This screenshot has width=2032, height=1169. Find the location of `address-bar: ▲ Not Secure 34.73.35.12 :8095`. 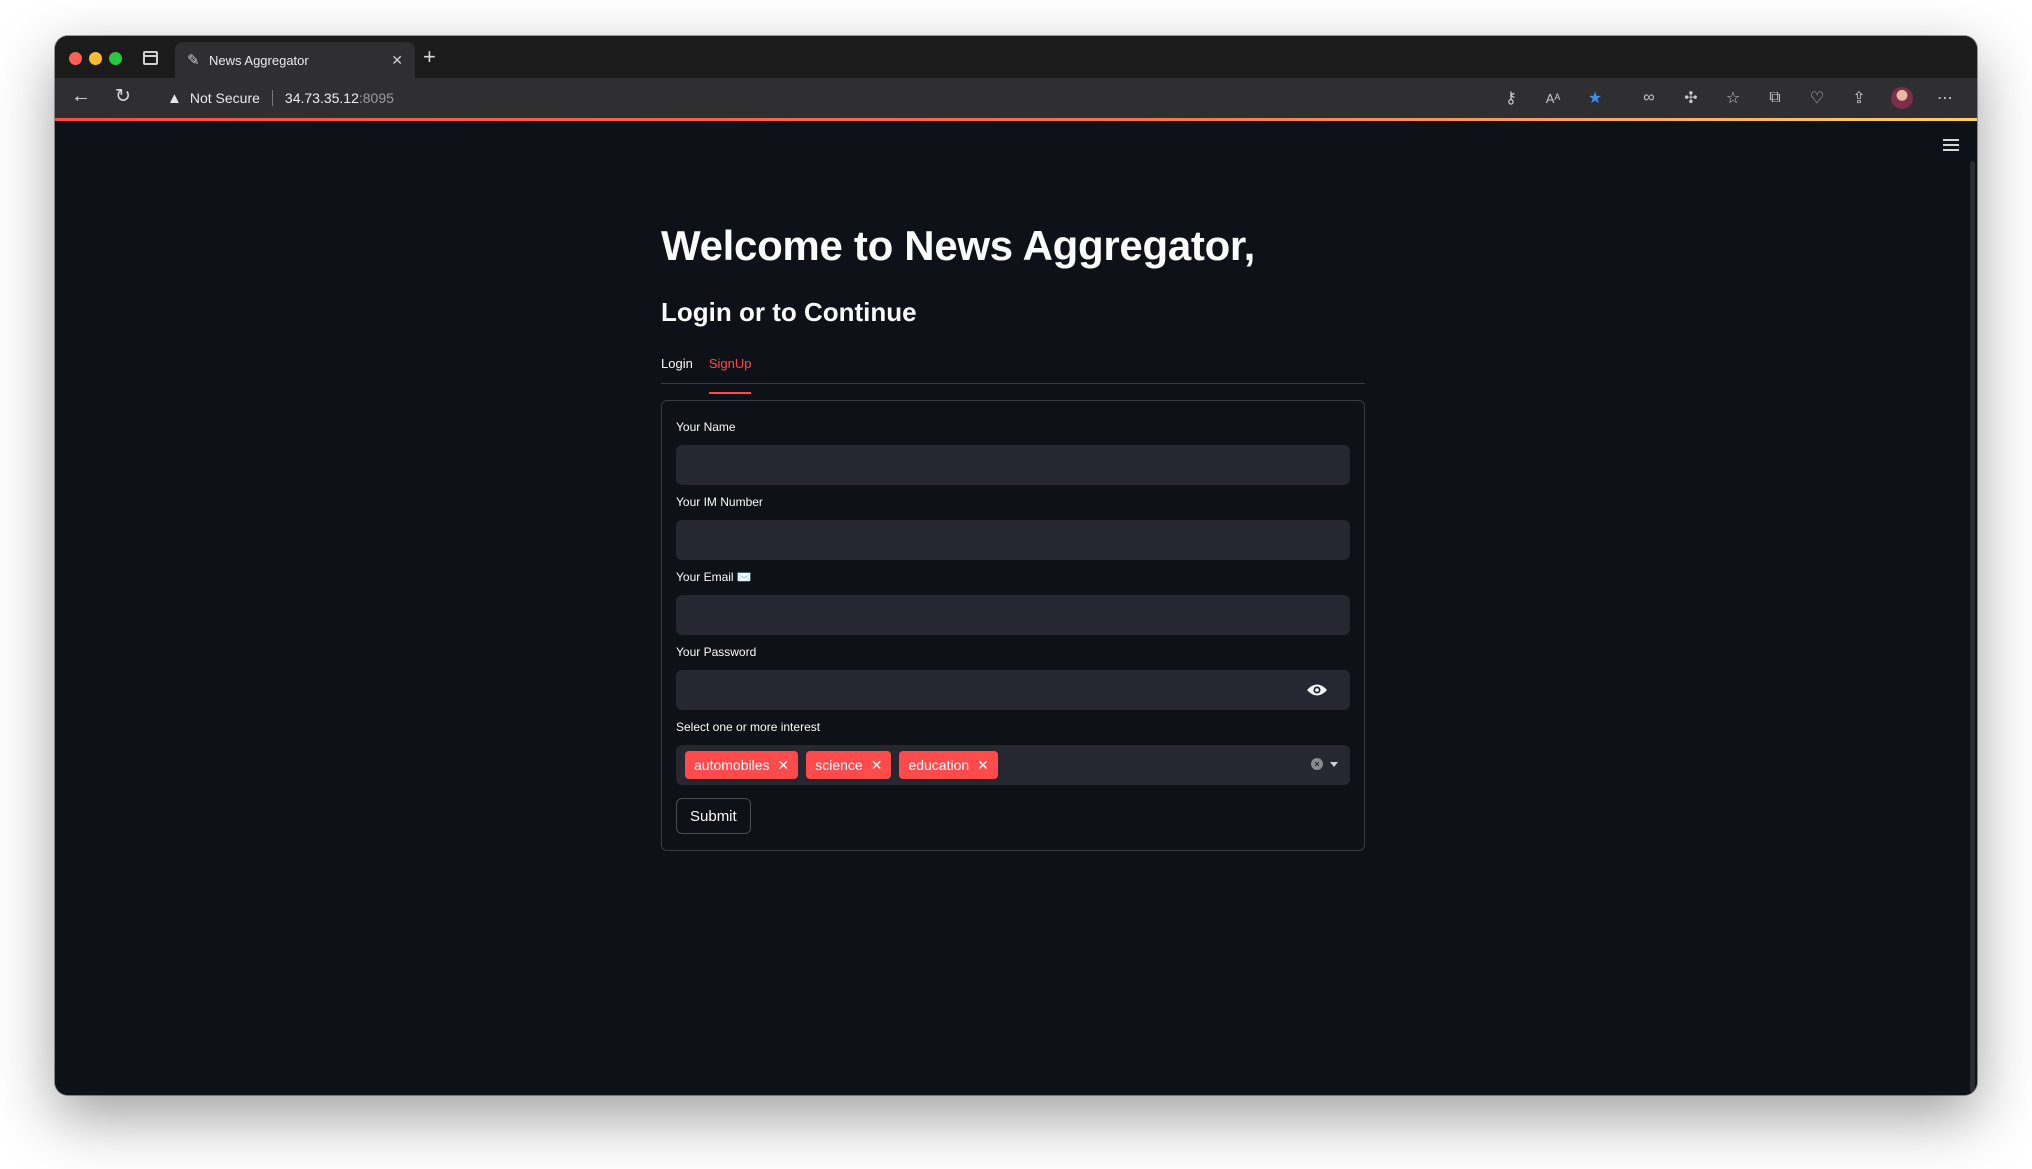

address-bar: ▲ Not Secure 34.73.35.12 :8095 is located at coordinates (880, 98).